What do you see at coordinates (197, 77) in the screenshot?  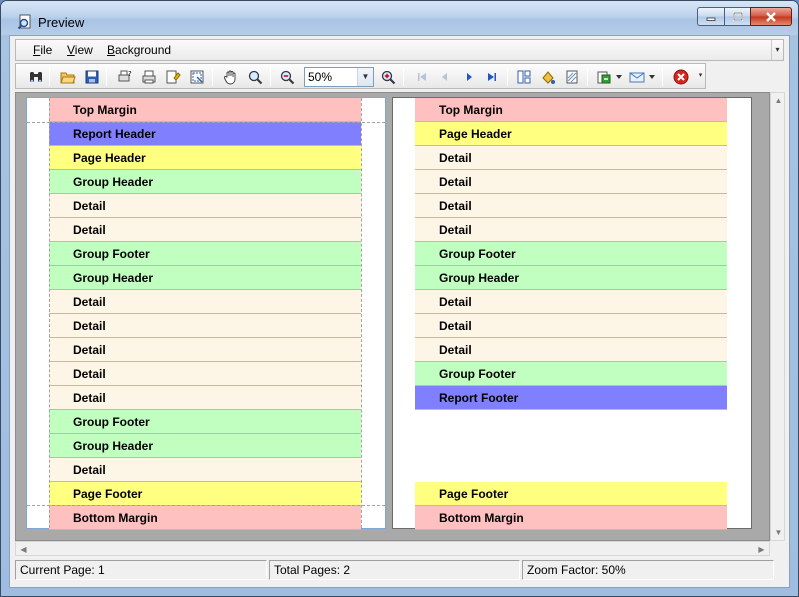 I see `page-setup-button` at bounding box center [197, 77].